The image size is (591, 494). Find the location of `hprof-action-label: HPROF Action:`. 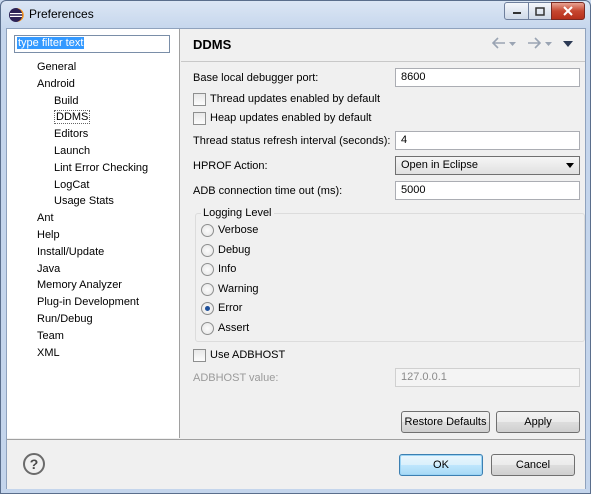

hprof-action-label: HPROF Action: is located at coordinates (230, 166).